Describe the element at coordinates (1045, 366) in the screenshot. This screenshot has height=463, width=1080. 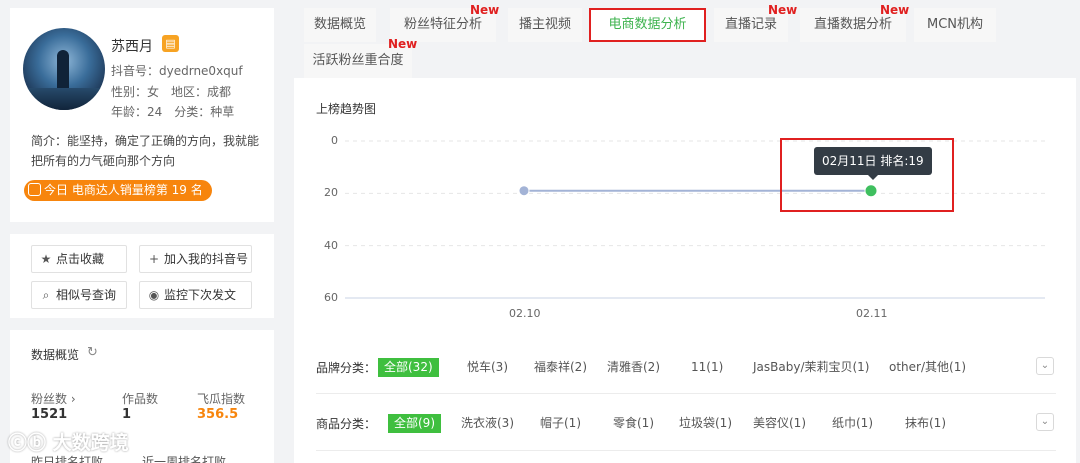
I see `brand-expand-button: ⌄` at that location.